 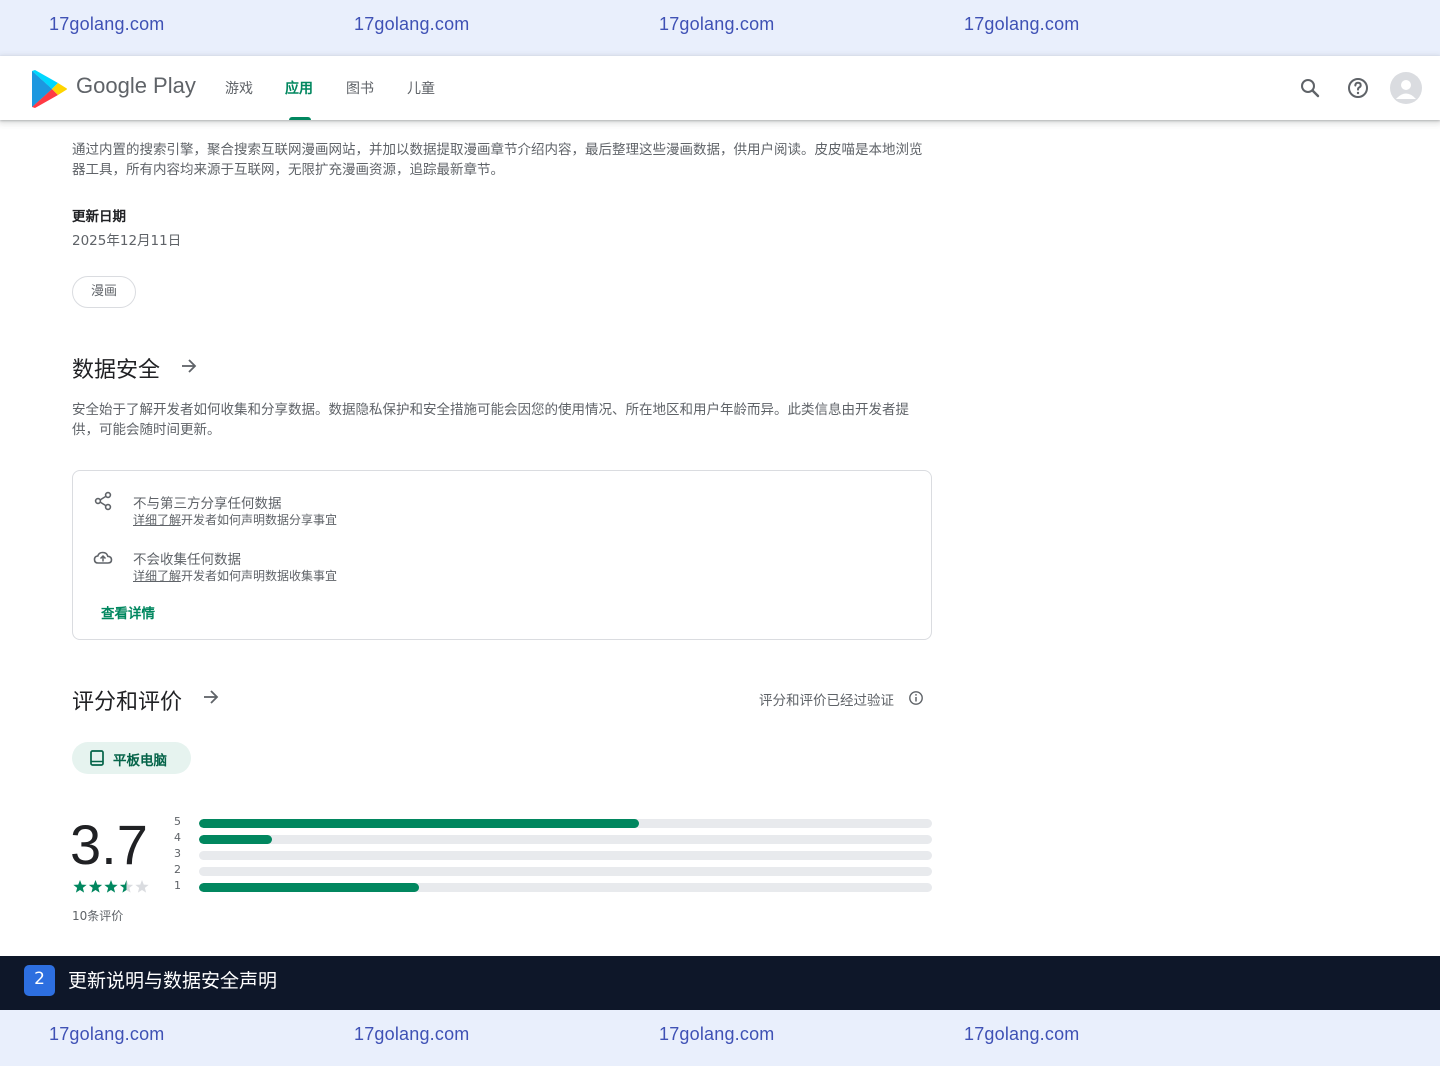 What do you see at coordinates (173, 981) in the screenshot?
I see `caption-text: 更新说明与数据安全声明` at bounding box center [173, 981].